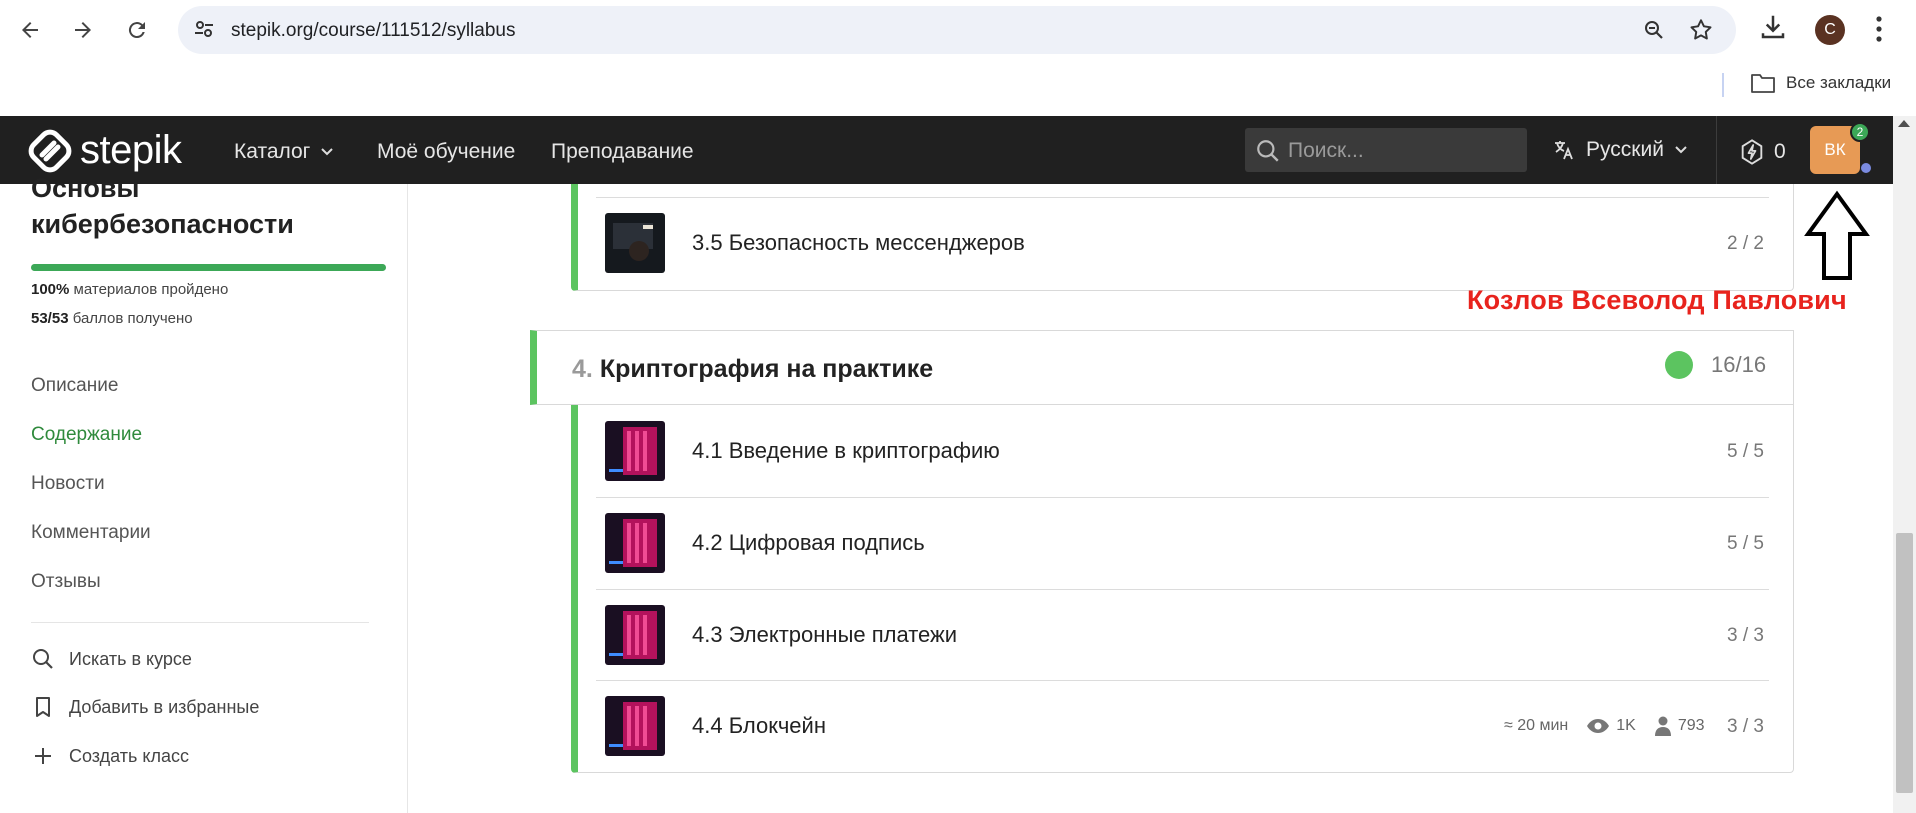 This screenshot has height=813, width=1916. I want to click on lesson-title: 4.4 Блокчейн, so click(759, 726).